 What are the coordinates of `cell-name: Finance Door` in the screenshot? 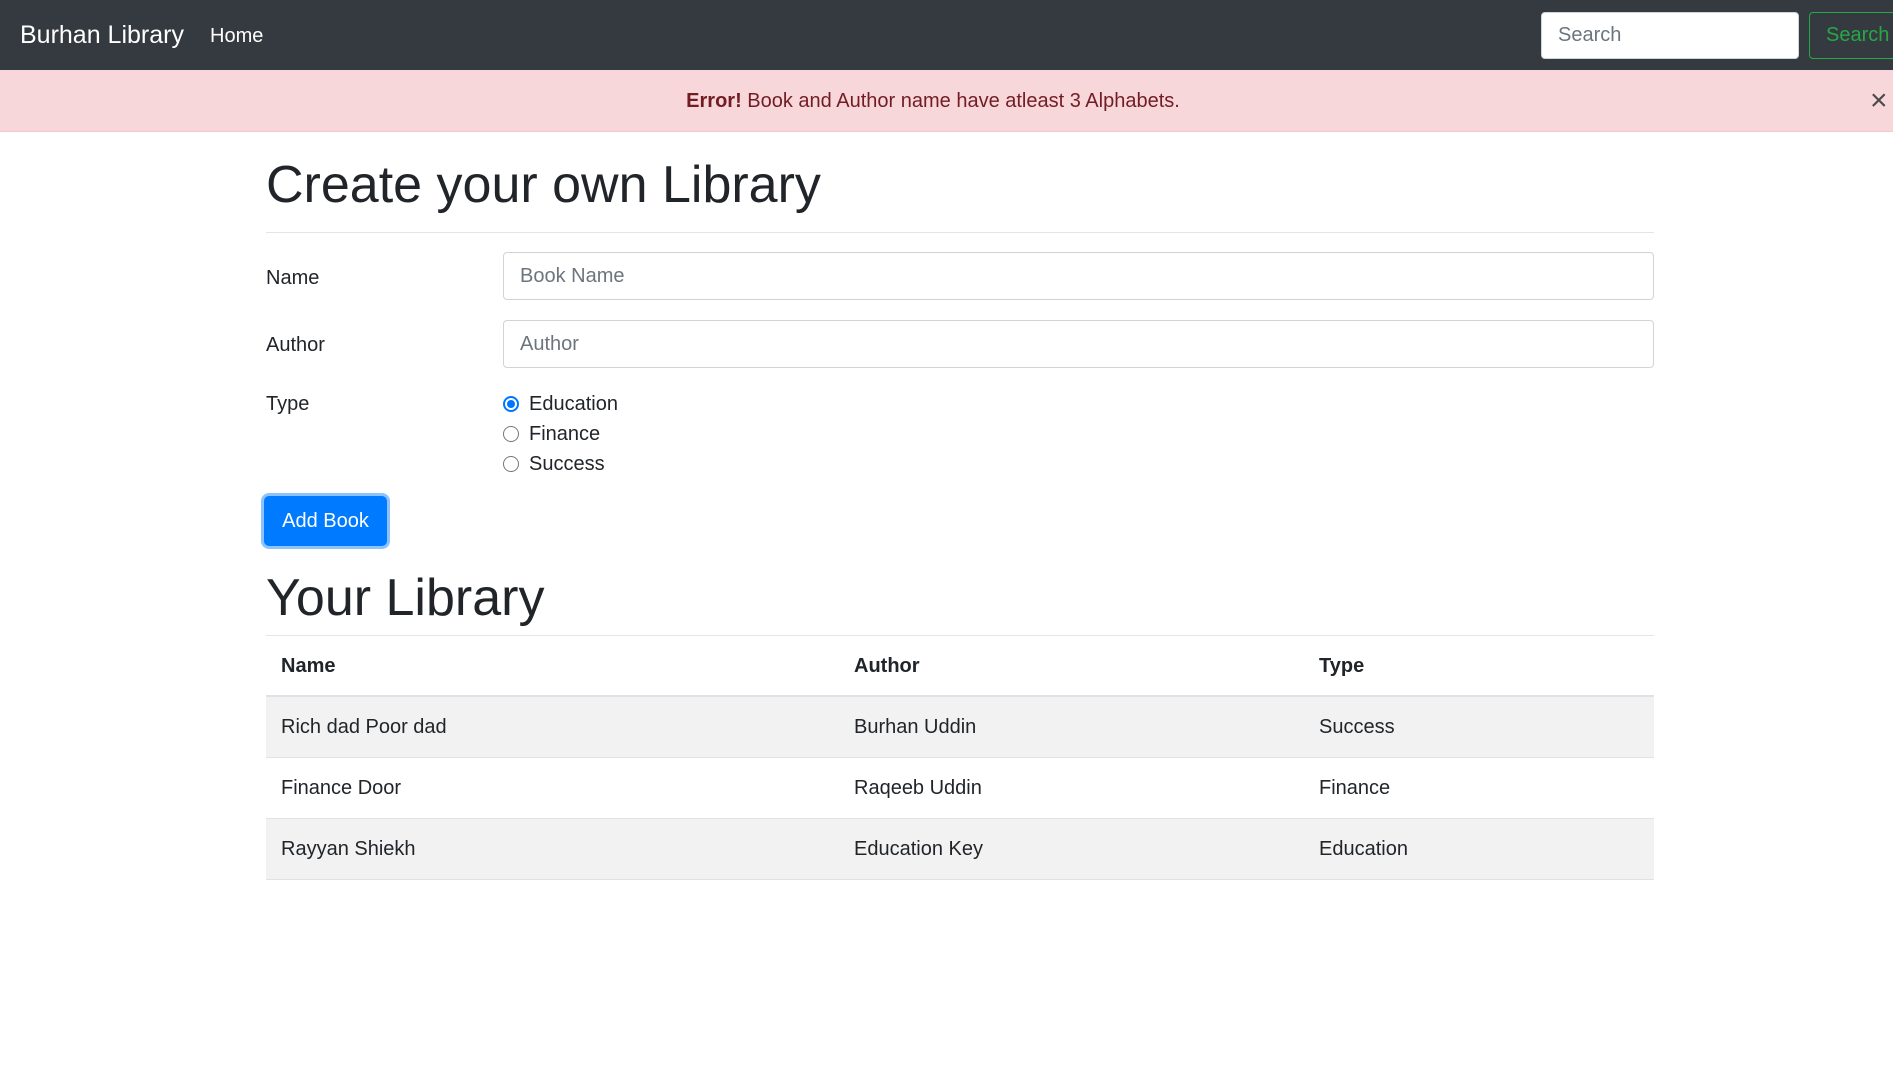 It's located at (341, 788).